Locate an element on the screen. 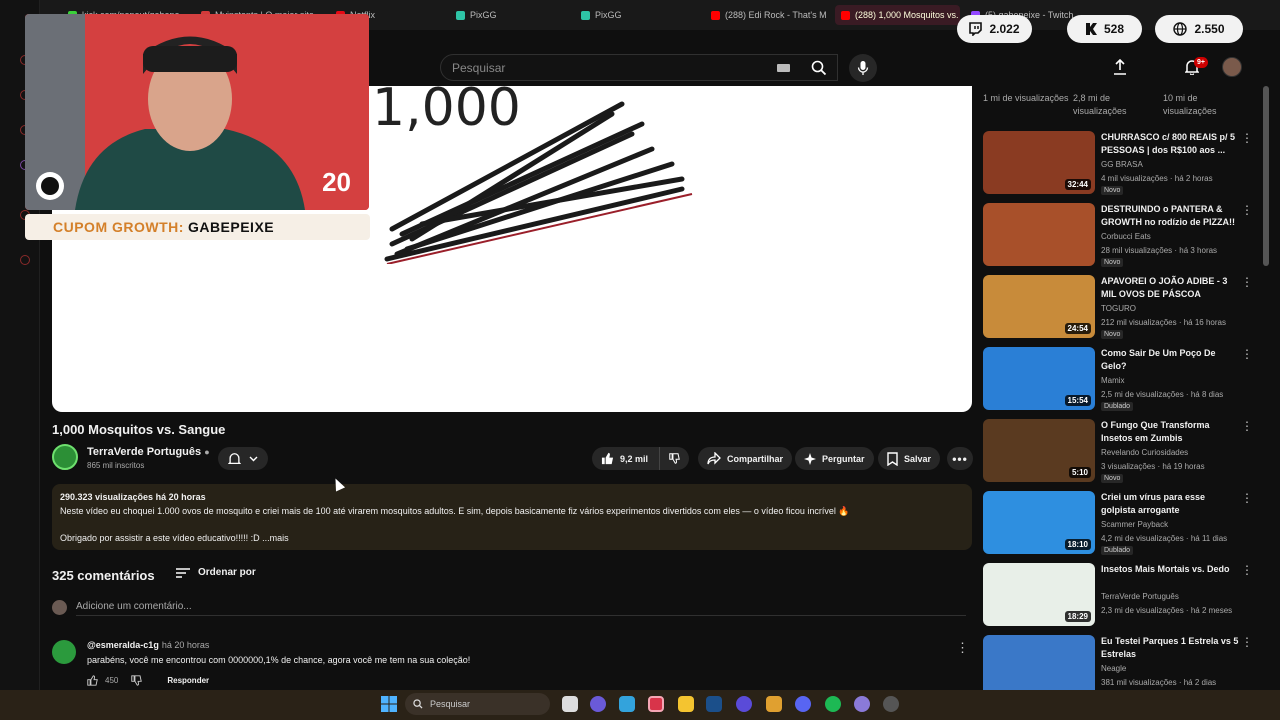 Image resolution: width=1280 pixels, height=720 pixels. sort-comments-button: Ordenar por is located at coordinates (216, 572).